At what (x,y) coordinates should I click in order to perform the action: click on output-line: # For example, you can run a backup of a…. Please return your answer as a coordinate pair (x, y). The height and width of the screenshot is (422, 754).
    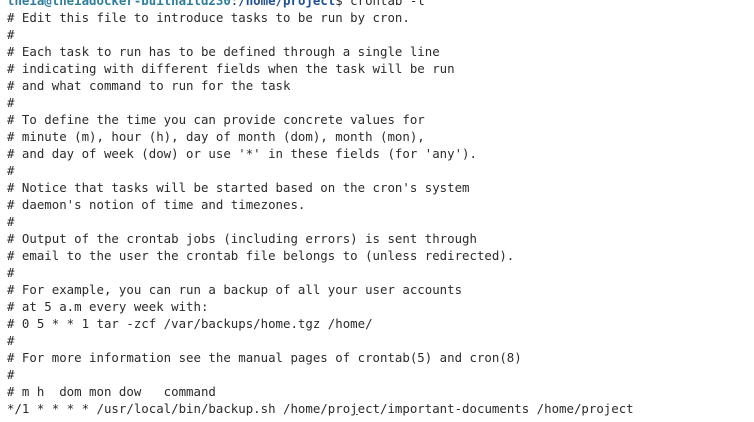
    Looking at the image, I should click on (235, 289).